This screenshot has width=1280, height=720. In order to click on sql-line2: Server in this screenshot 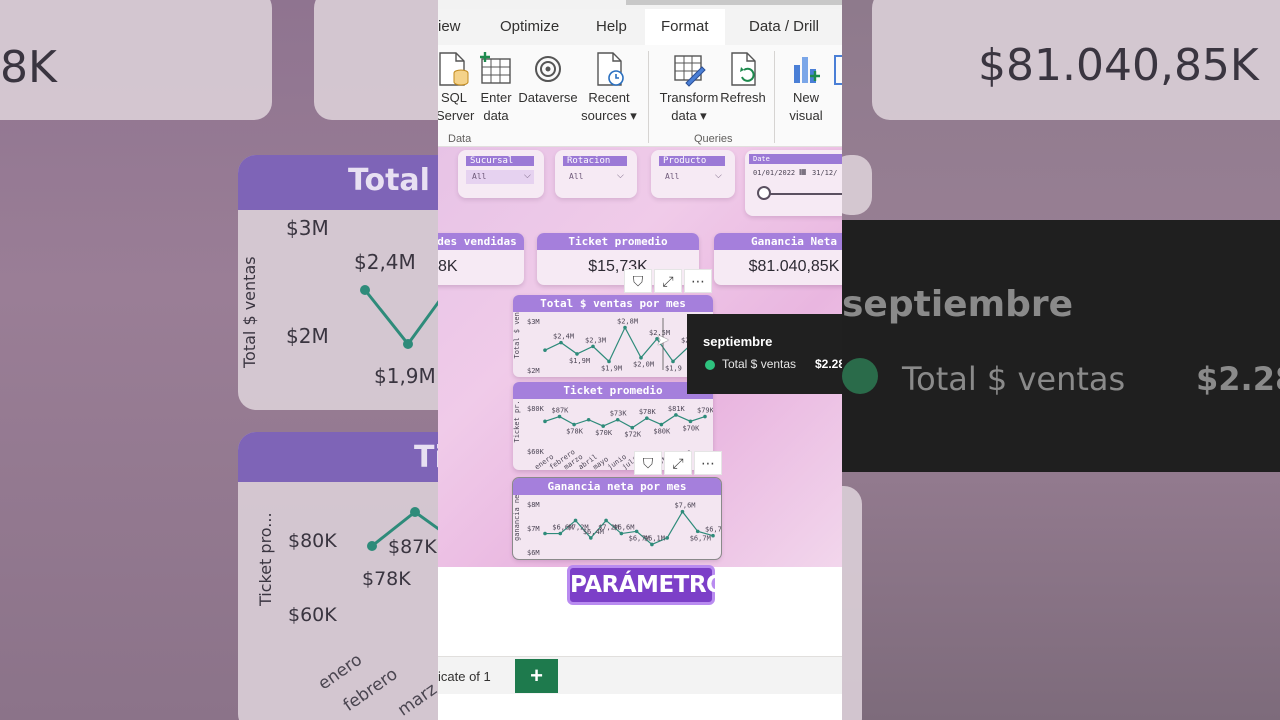, I will do `click(456, 115)`.